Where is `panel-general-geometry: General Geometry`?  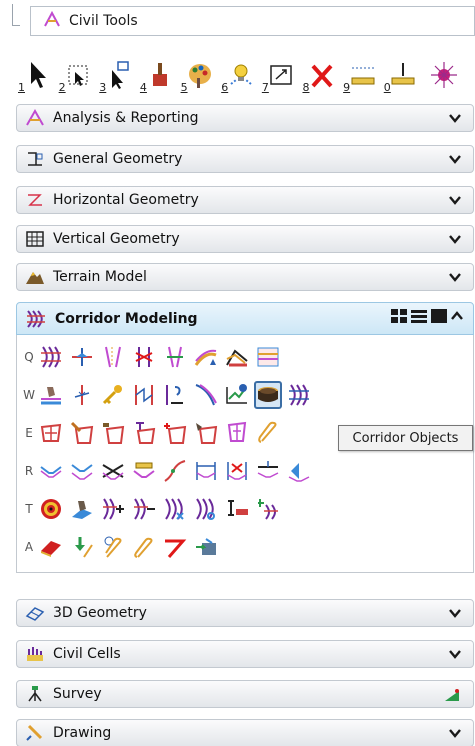 panel-general-geometry: General Geometry is located at coordinates (245, 159).